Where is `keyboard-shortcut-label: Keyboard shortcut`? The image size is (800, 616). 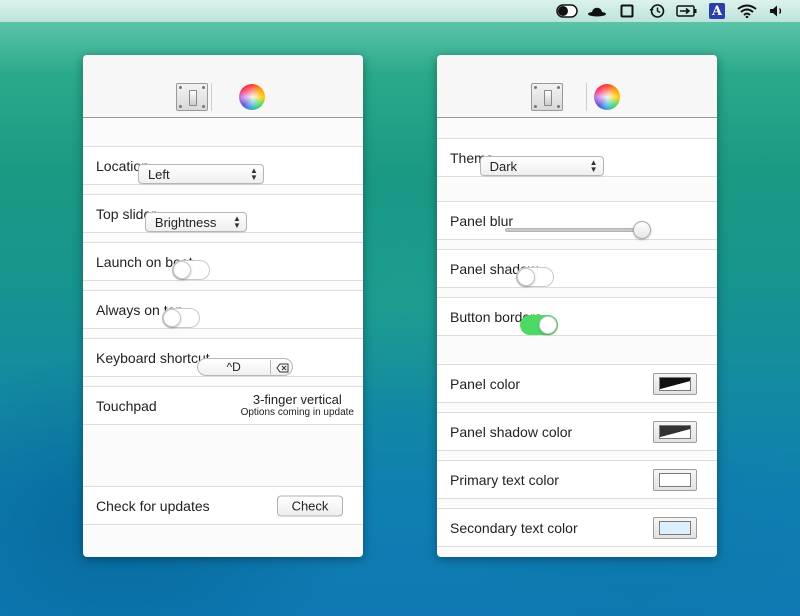 keyboard-shortcut-label: Keyboard shortcut is located at coordinates (153, 357).